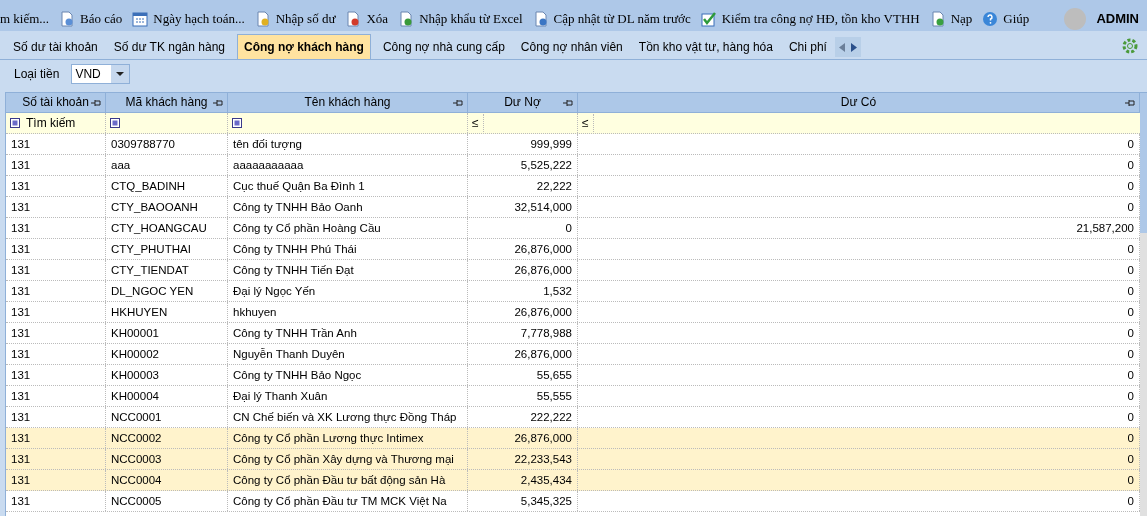 The height and width of the screenshot is (516, 1147). Describe the element at coordinates (348, 249) in the screenshot. I see `table-cell: Công ty TNHH Phú Thái` at that location.